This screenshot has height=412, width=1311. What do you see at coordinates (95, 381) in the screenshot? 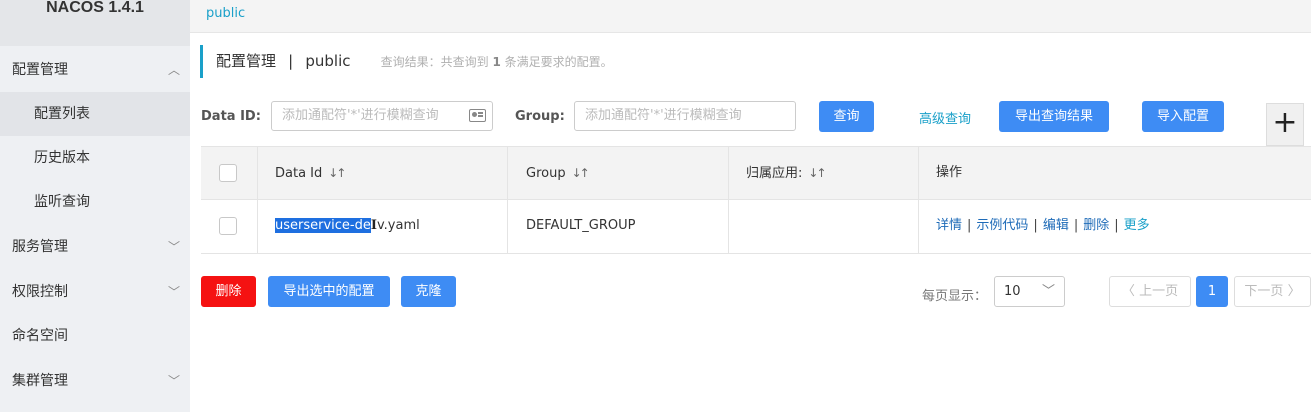
I see `sidebar-item-cluster-management: 集群管理 ﹀` at bounding box center [95, 381].